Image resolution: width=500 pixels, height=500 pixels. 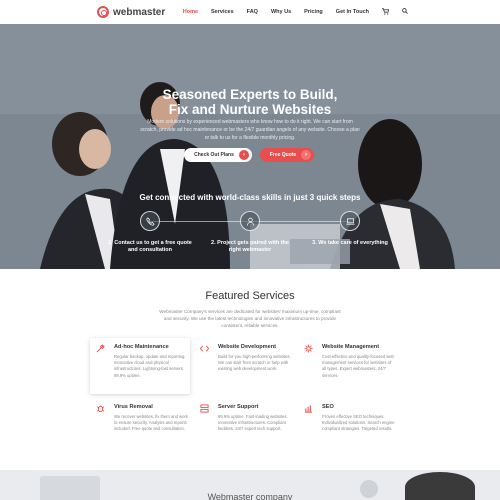 I want to click on featured-services-title: Featured Services, so click(x=250, y=296).